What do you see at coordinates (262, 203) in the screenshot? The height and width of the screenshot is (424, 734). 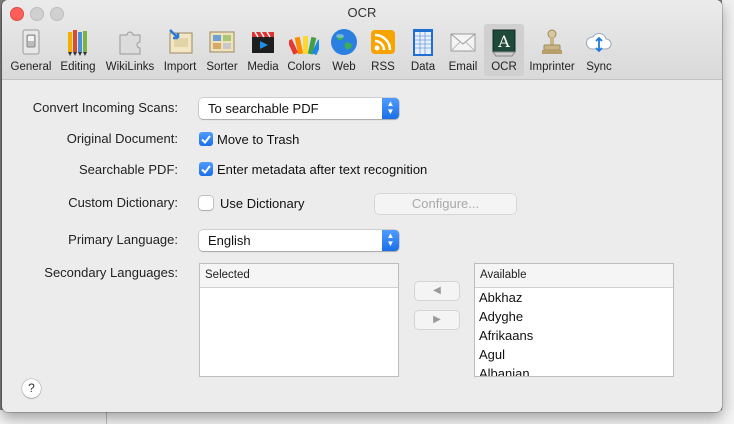 I see `use-dictionary-label: Use Dictionary` at bounding box center [262, 203].